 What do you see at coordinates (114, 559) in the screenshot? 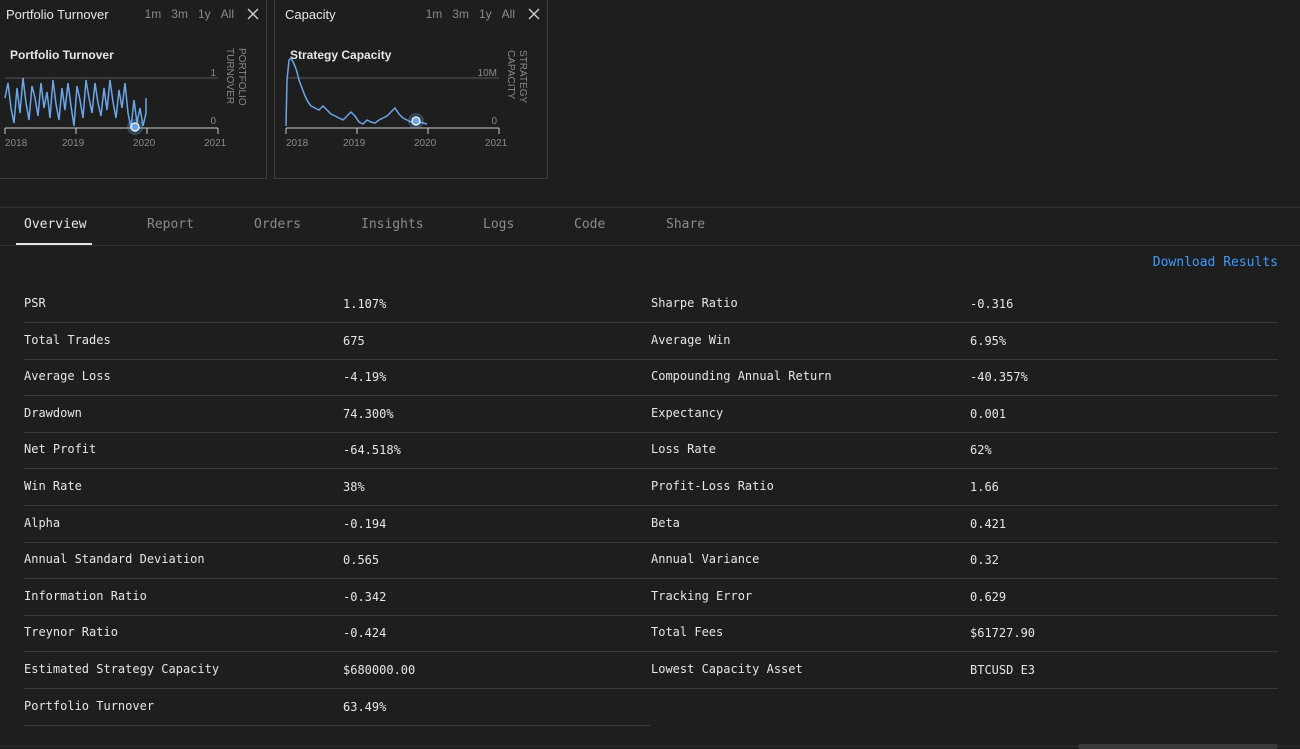
I see `stat-label: Annual Standard Deviation` at bounding box center [114, 559].